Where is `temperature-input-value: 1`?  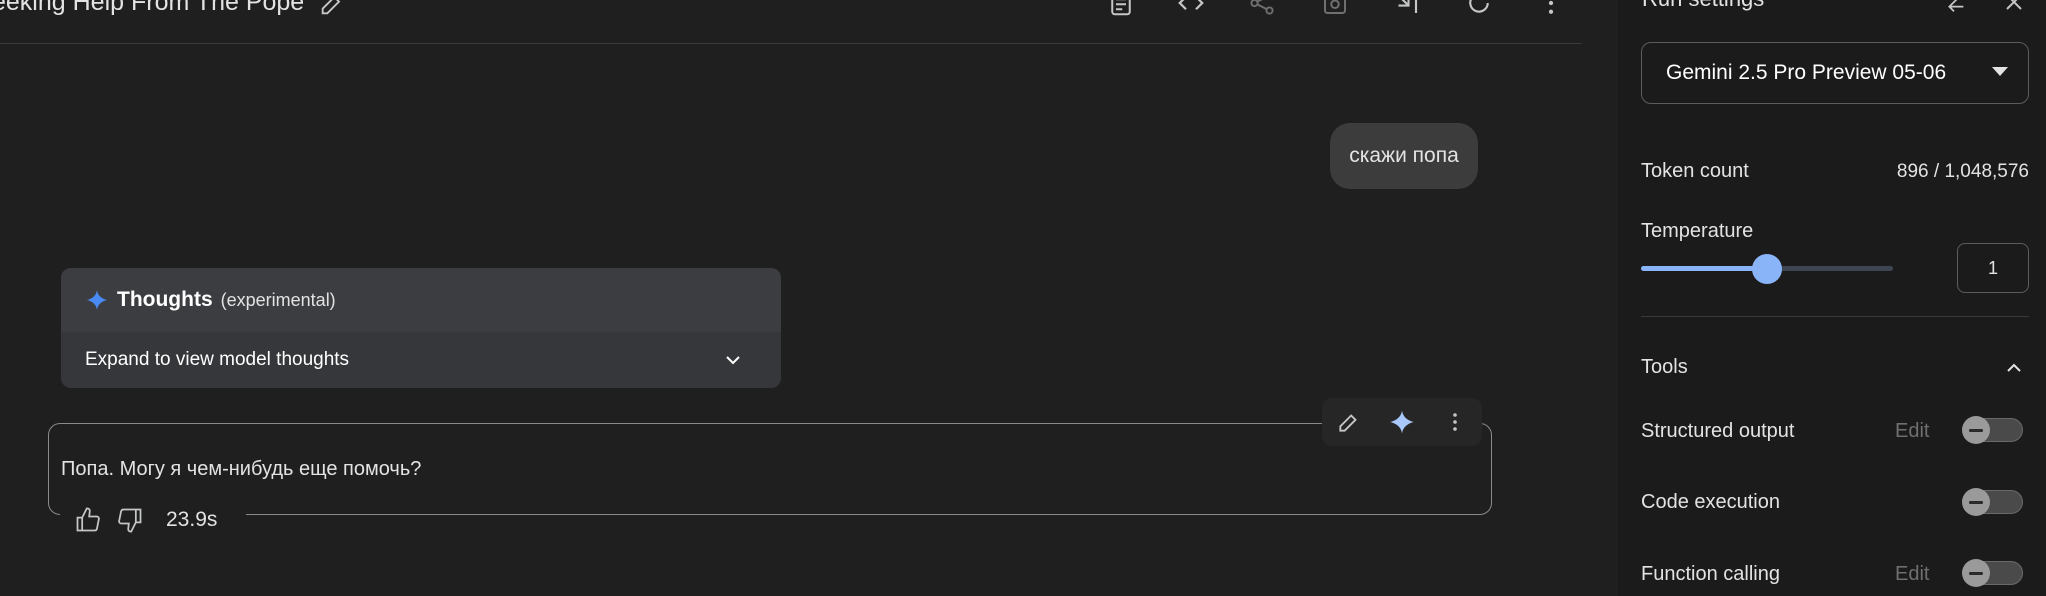 temperature-input-value: 1 is located at coordinates (1992, 267).